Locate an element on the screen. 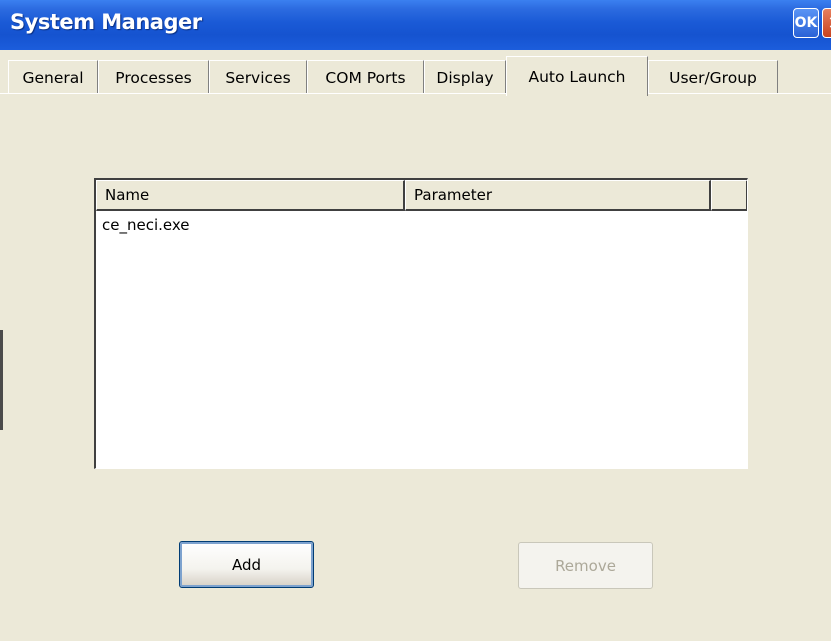 The width and height of the screenshot is (831, 641). tab-label: Processes is located at coordinates (153, 77).